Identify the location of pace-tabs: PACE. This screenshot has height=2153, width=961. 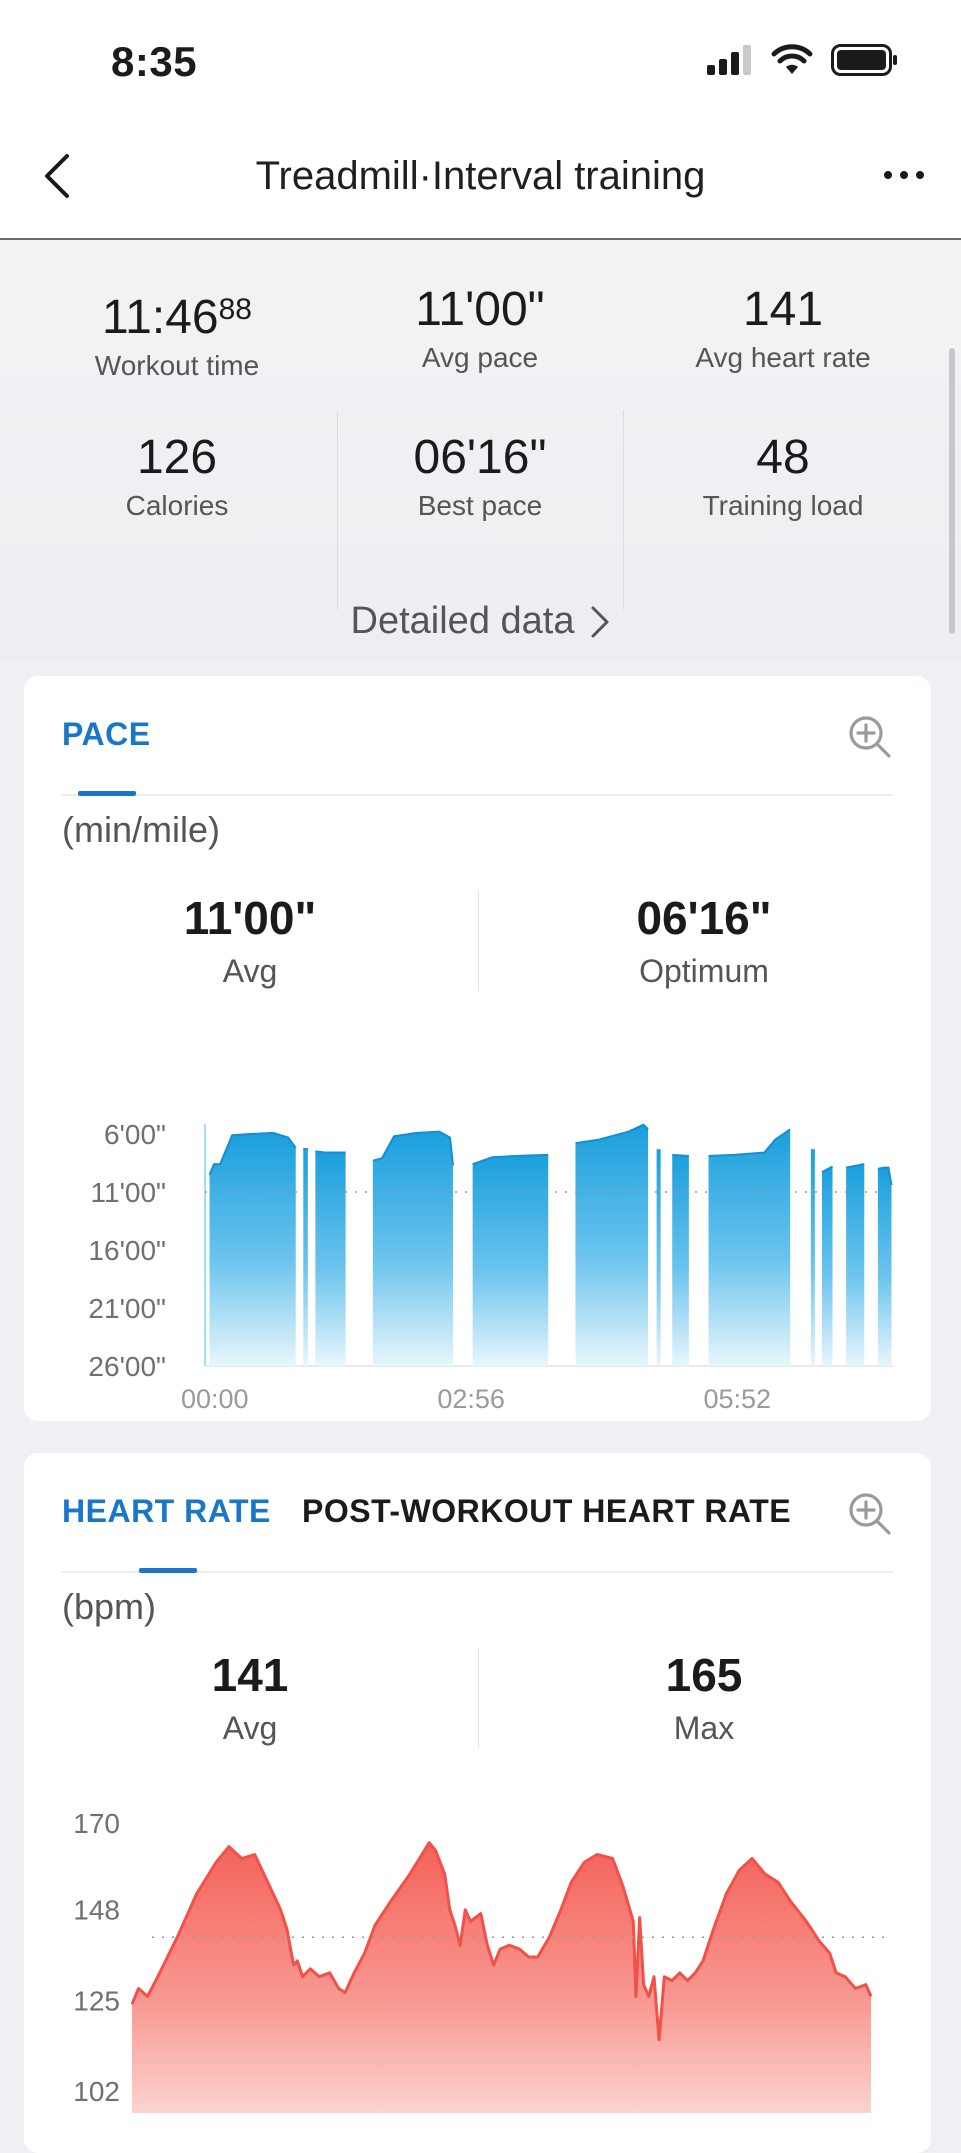
(477, 736).